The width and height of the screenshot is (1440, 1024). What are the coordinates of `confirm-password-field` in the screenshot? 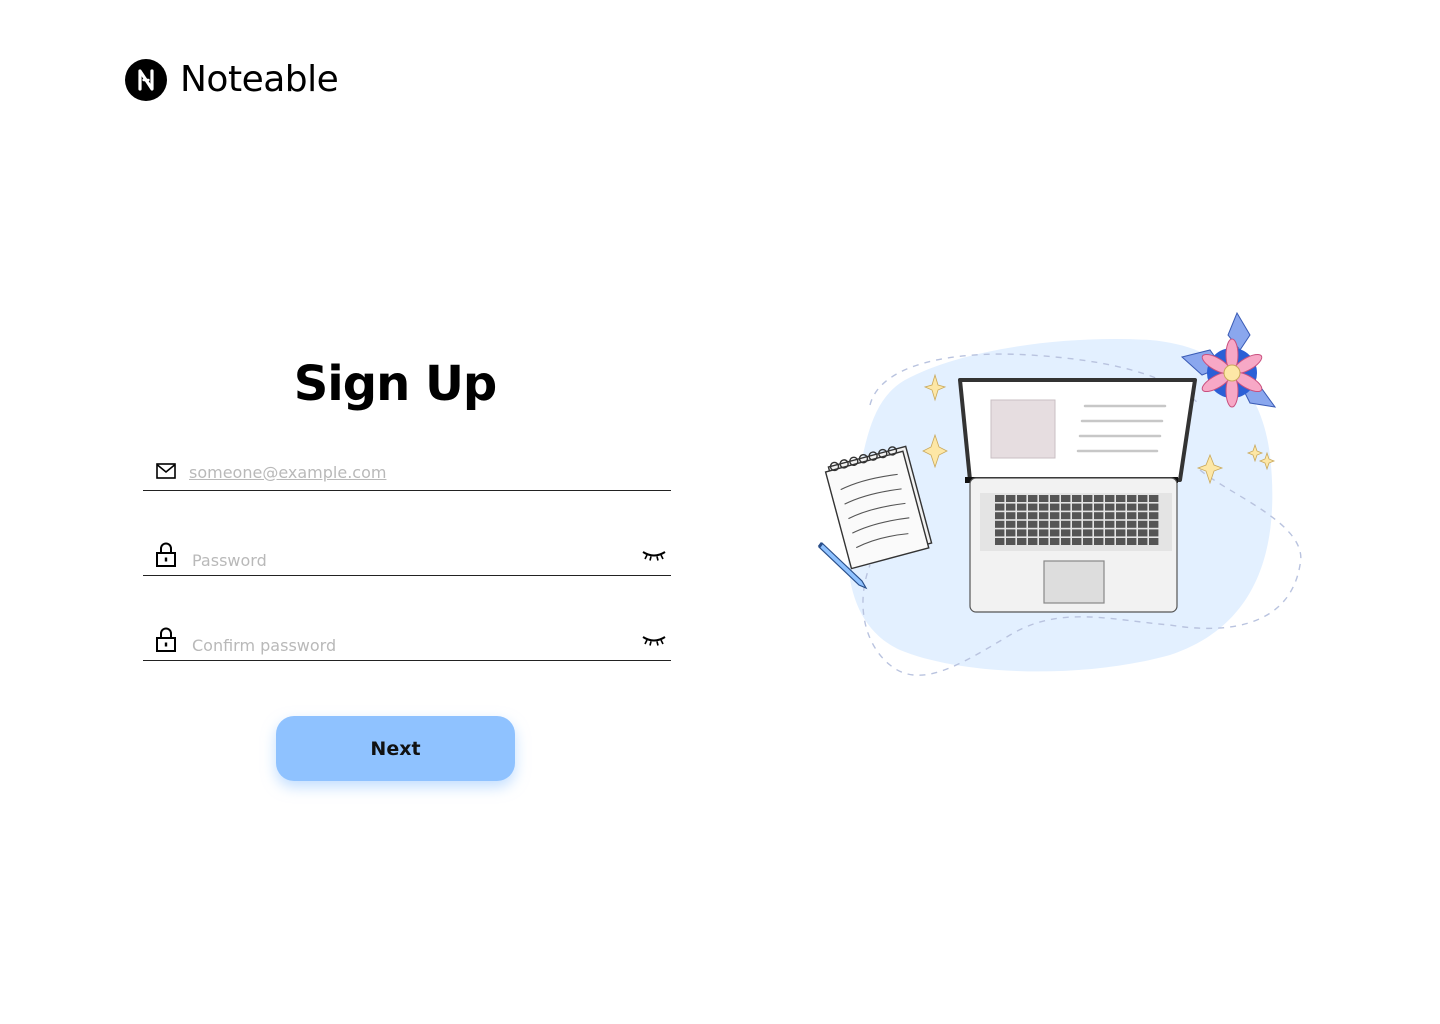 It's located at (407, 642).